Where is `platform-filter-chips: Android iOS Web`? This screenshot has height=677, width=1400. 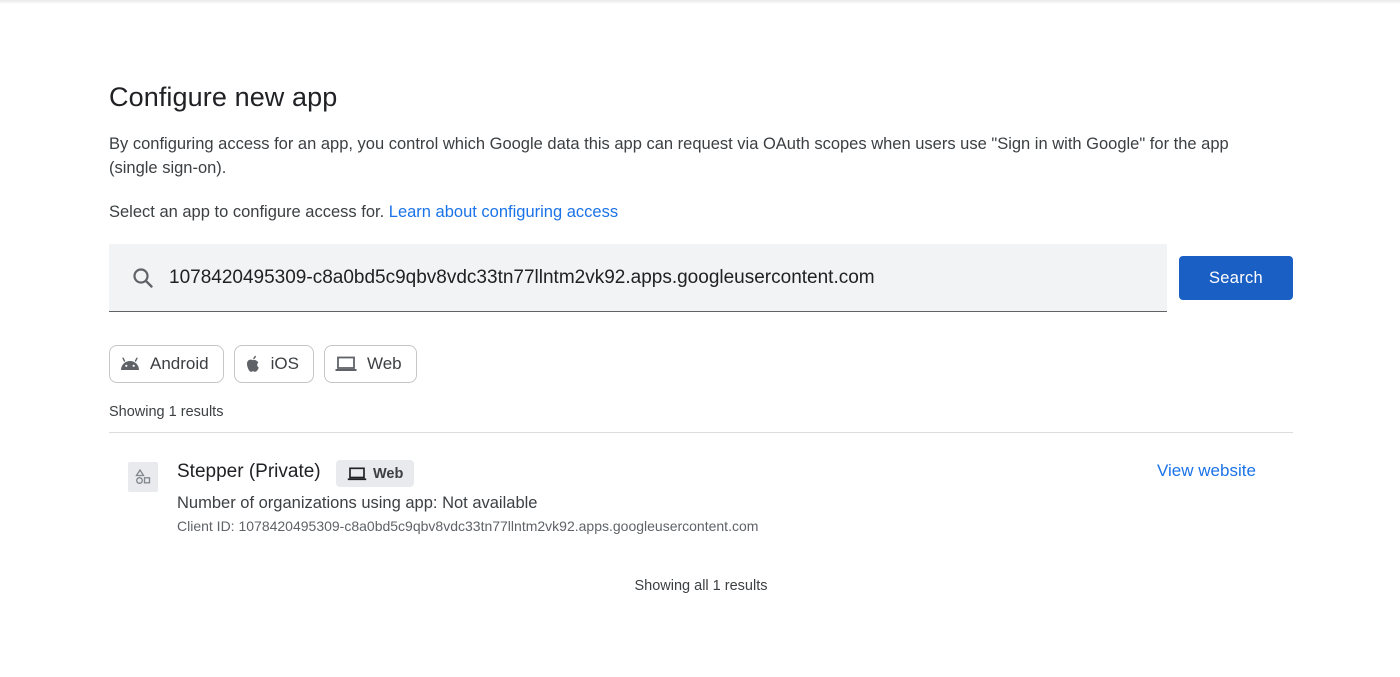 platform-filter-chips: Android iOS Web is located at coordinates (263, 364).